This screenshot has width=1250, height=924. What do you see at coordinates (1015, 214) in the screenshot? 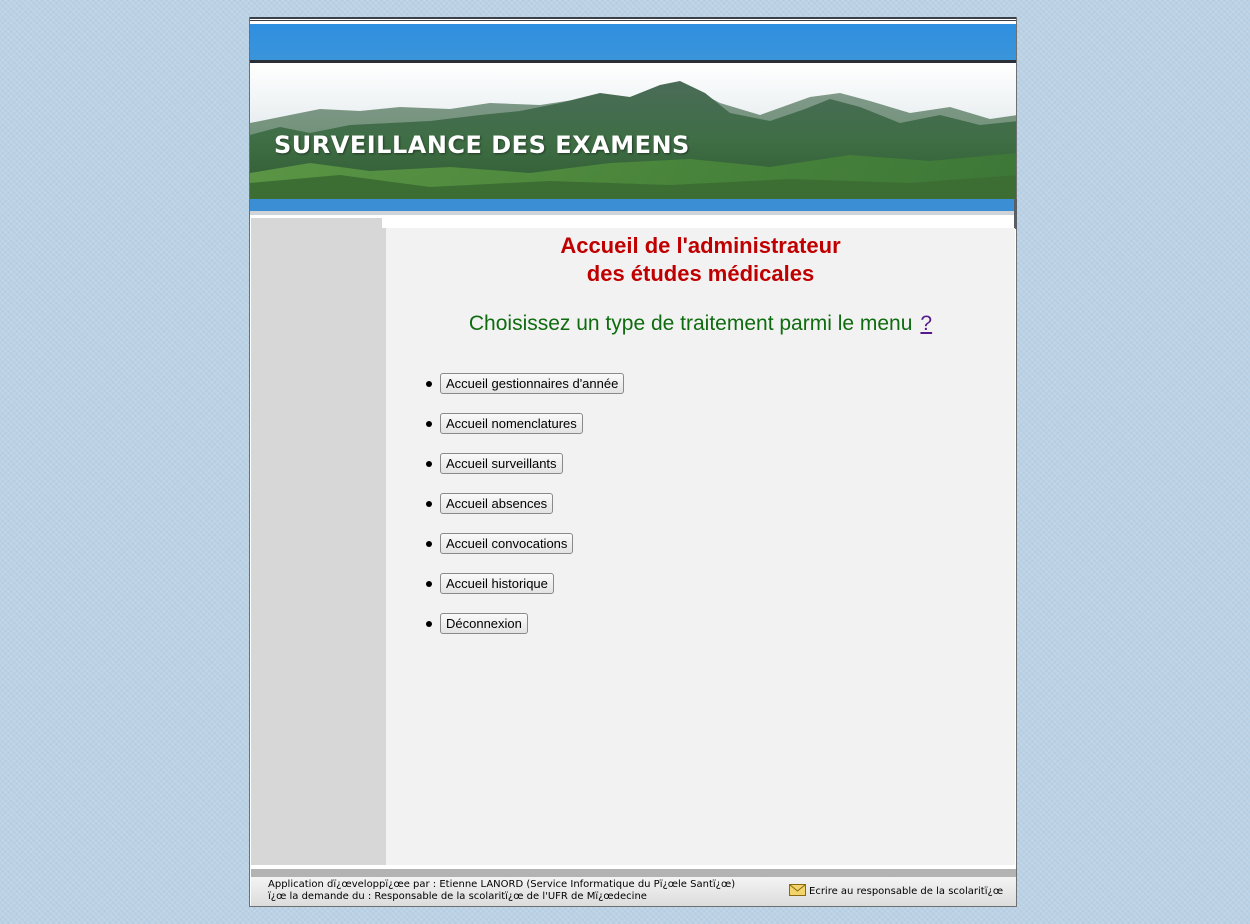
I see `banner-right-shadow` at bounding box center [1015, 214].